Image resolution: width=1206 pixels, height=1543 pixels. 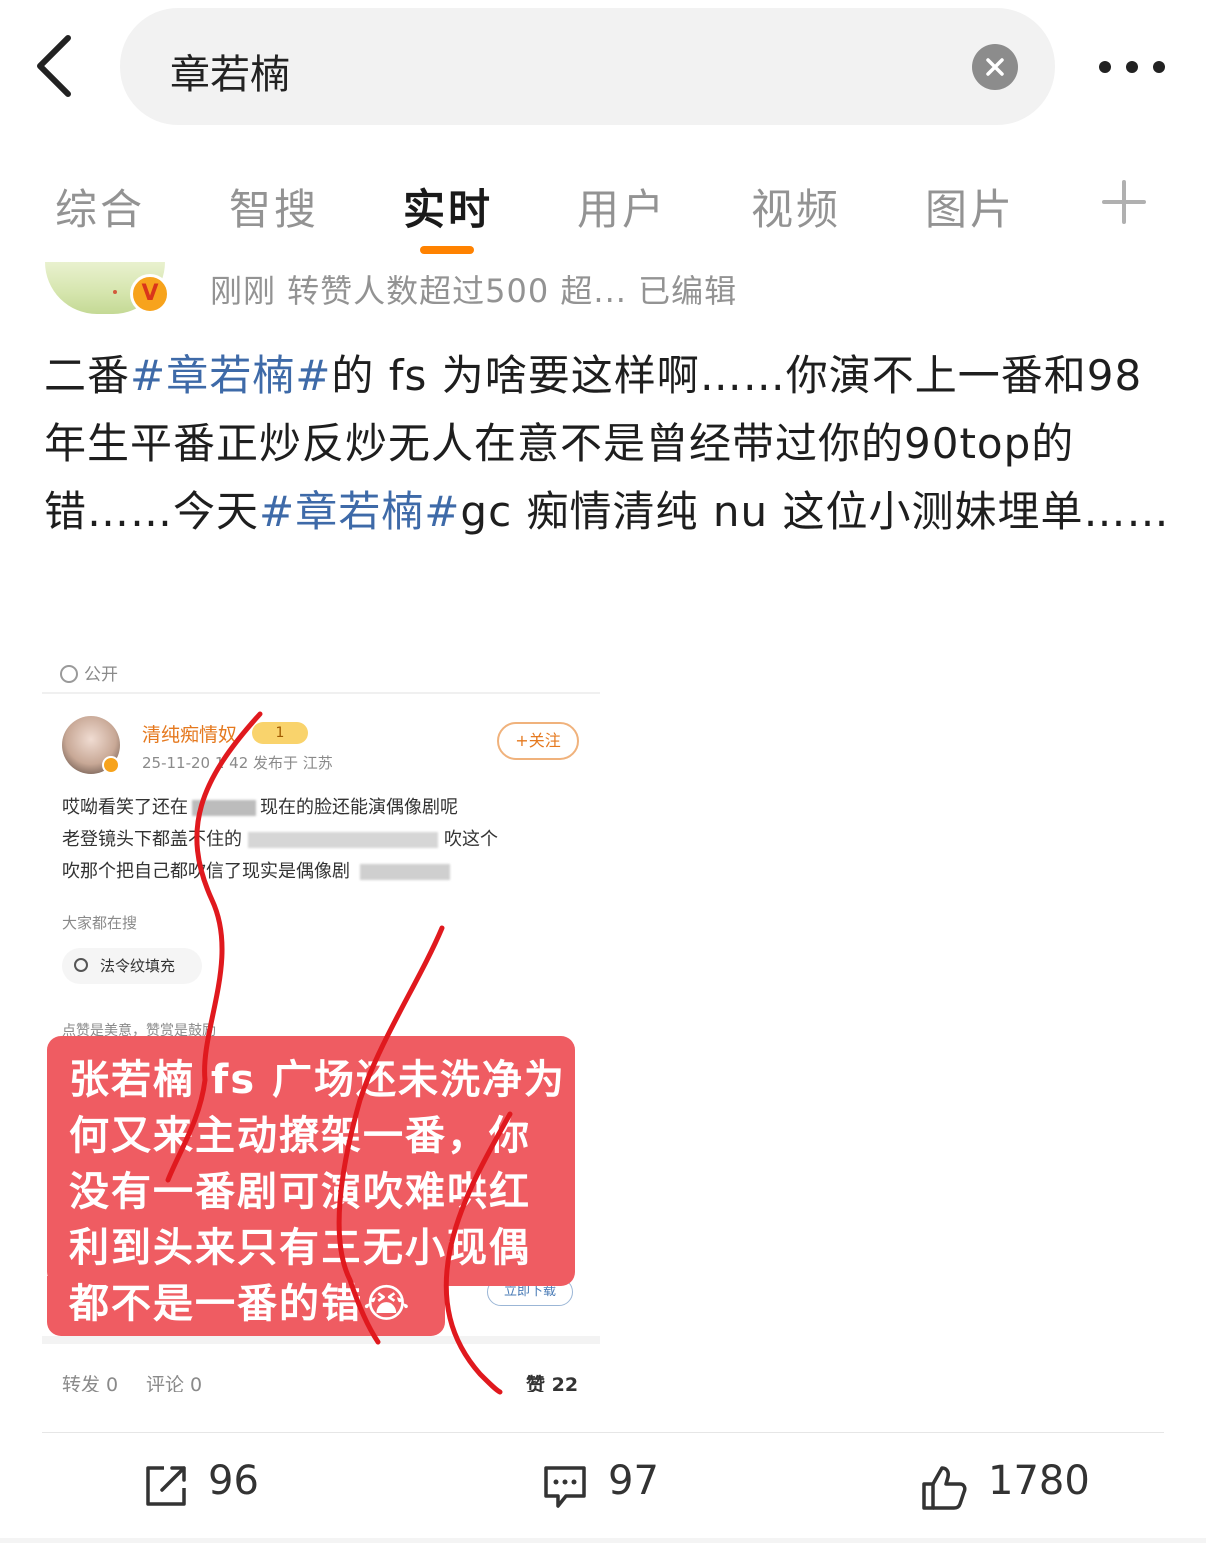 I want to click on embedded-line-text: 吹那个把自己都吹信了现实是偶像剧, so click(x=206, y=871).